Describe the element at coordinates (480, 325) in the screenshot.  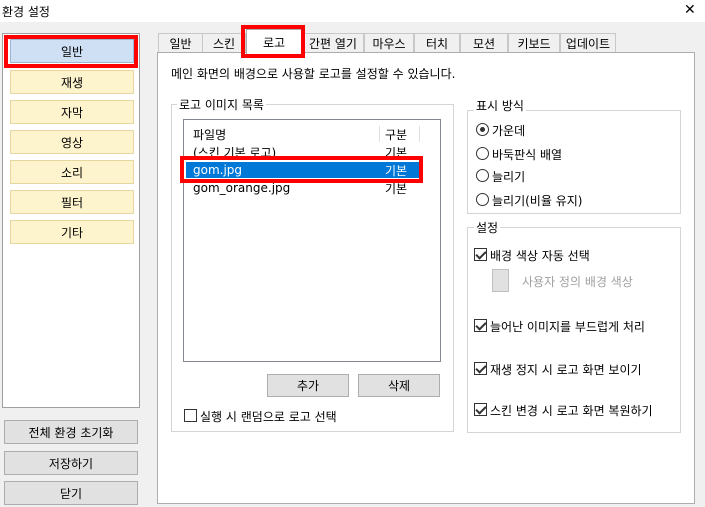
I see `smooth-stretch-checkbox` at that location.